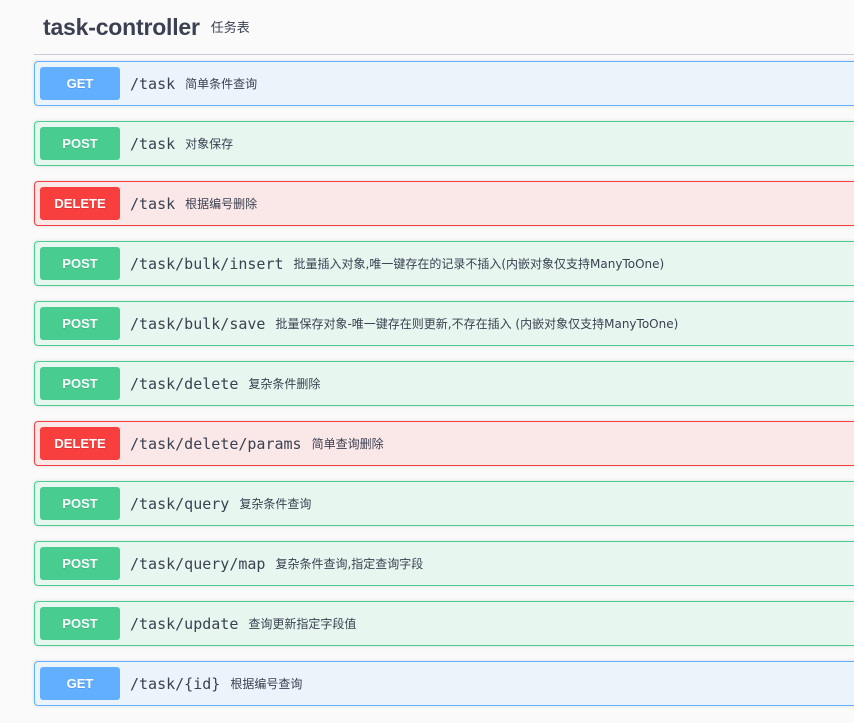  What do you see at coordinates (477, 324) in the screenshot?
I see `operation-summary: 批量保存对象-唯一键存在则更新,不存在插入 (内嵌对象仅支持ManyToOne)` at bounding box center [477, 324].